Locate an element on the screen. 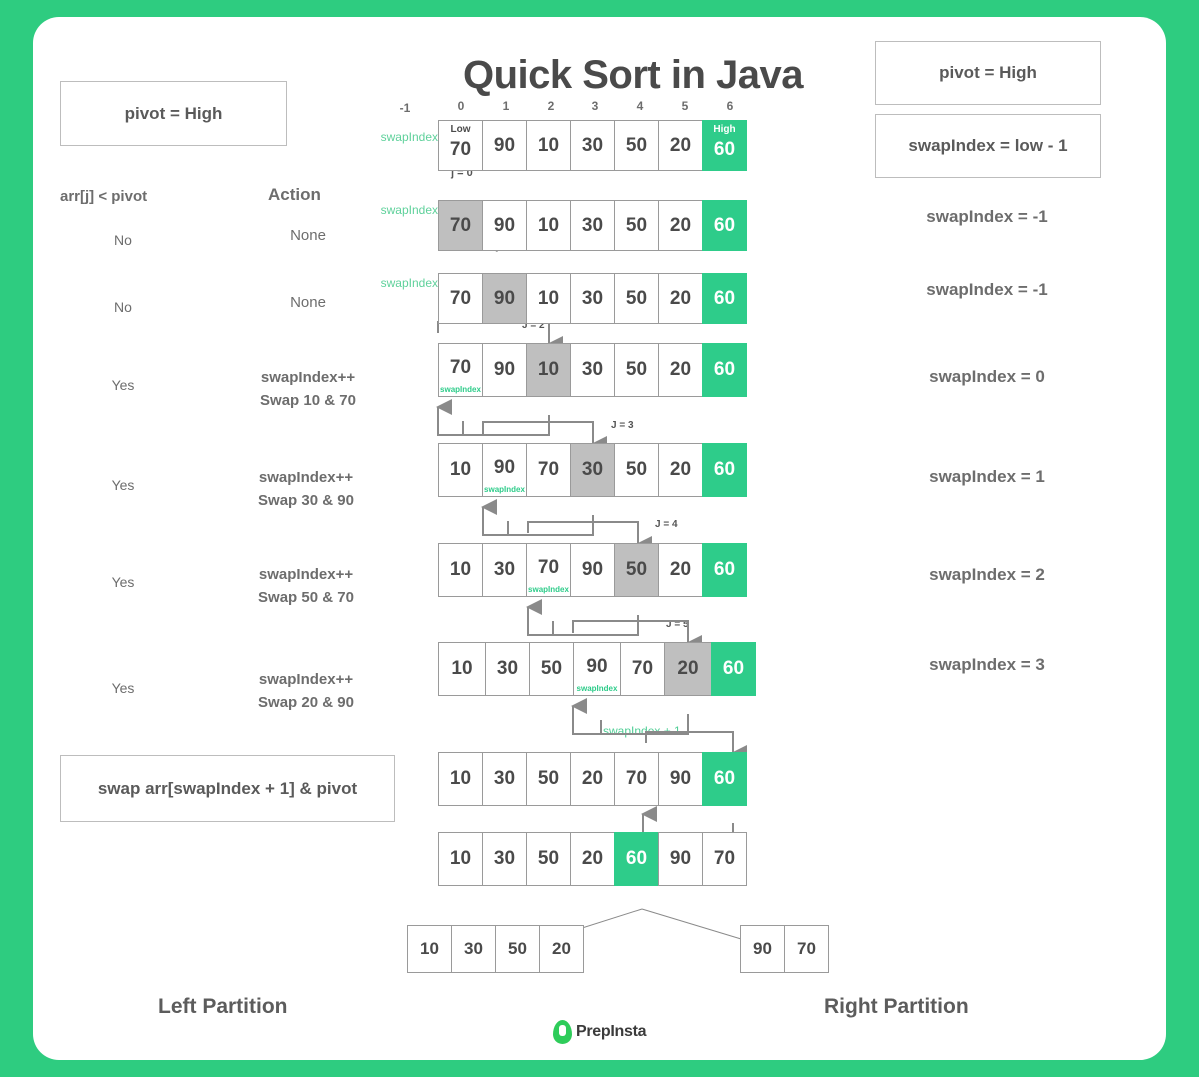  action-value-4-line2: Swap 50 & 70 is located at coordinates (306, 597).